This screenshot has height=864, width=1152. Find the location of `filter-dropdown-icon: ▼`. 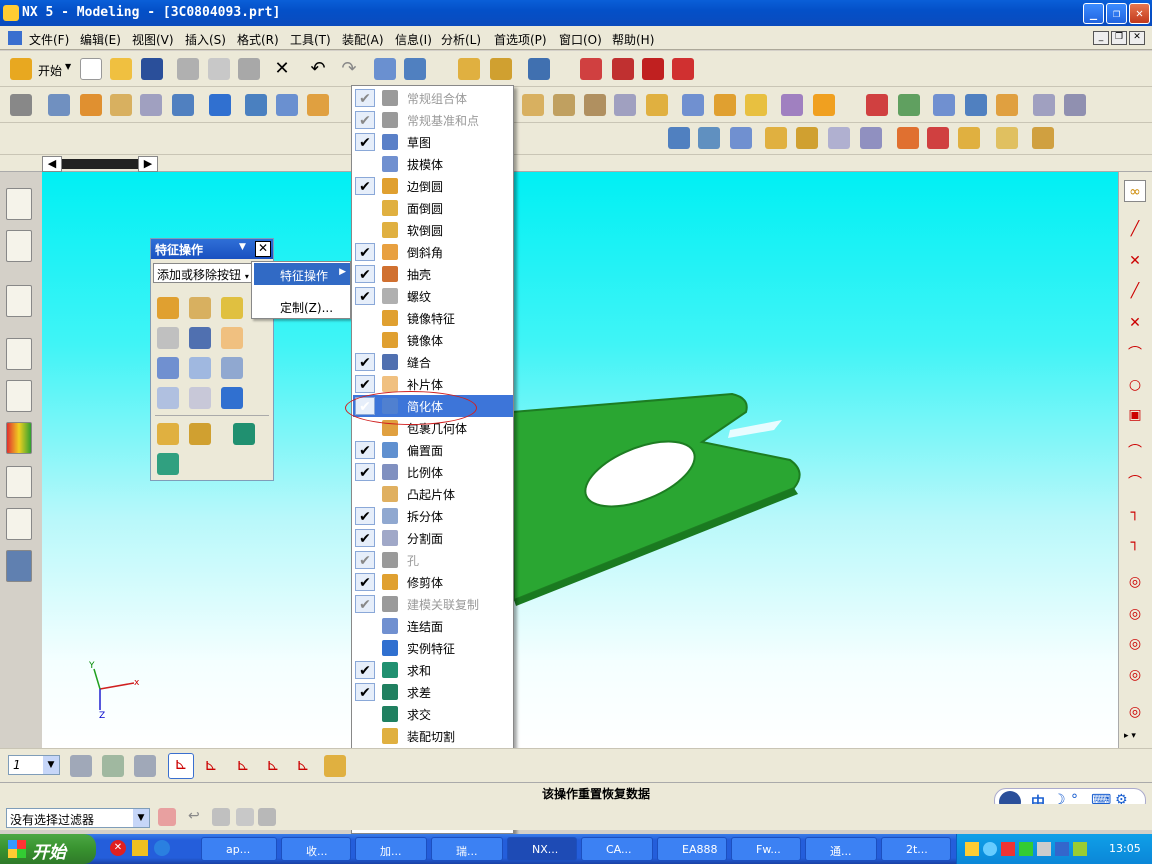

filter-dropdown-icon: ▼ is located at coordinates (141, 818).